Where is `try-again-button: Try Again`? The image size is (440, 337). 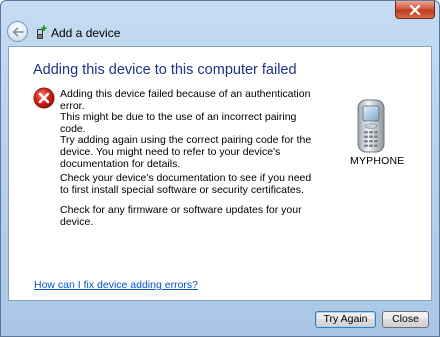 try-again-button: Try Again is located at coordinates (345, 319).